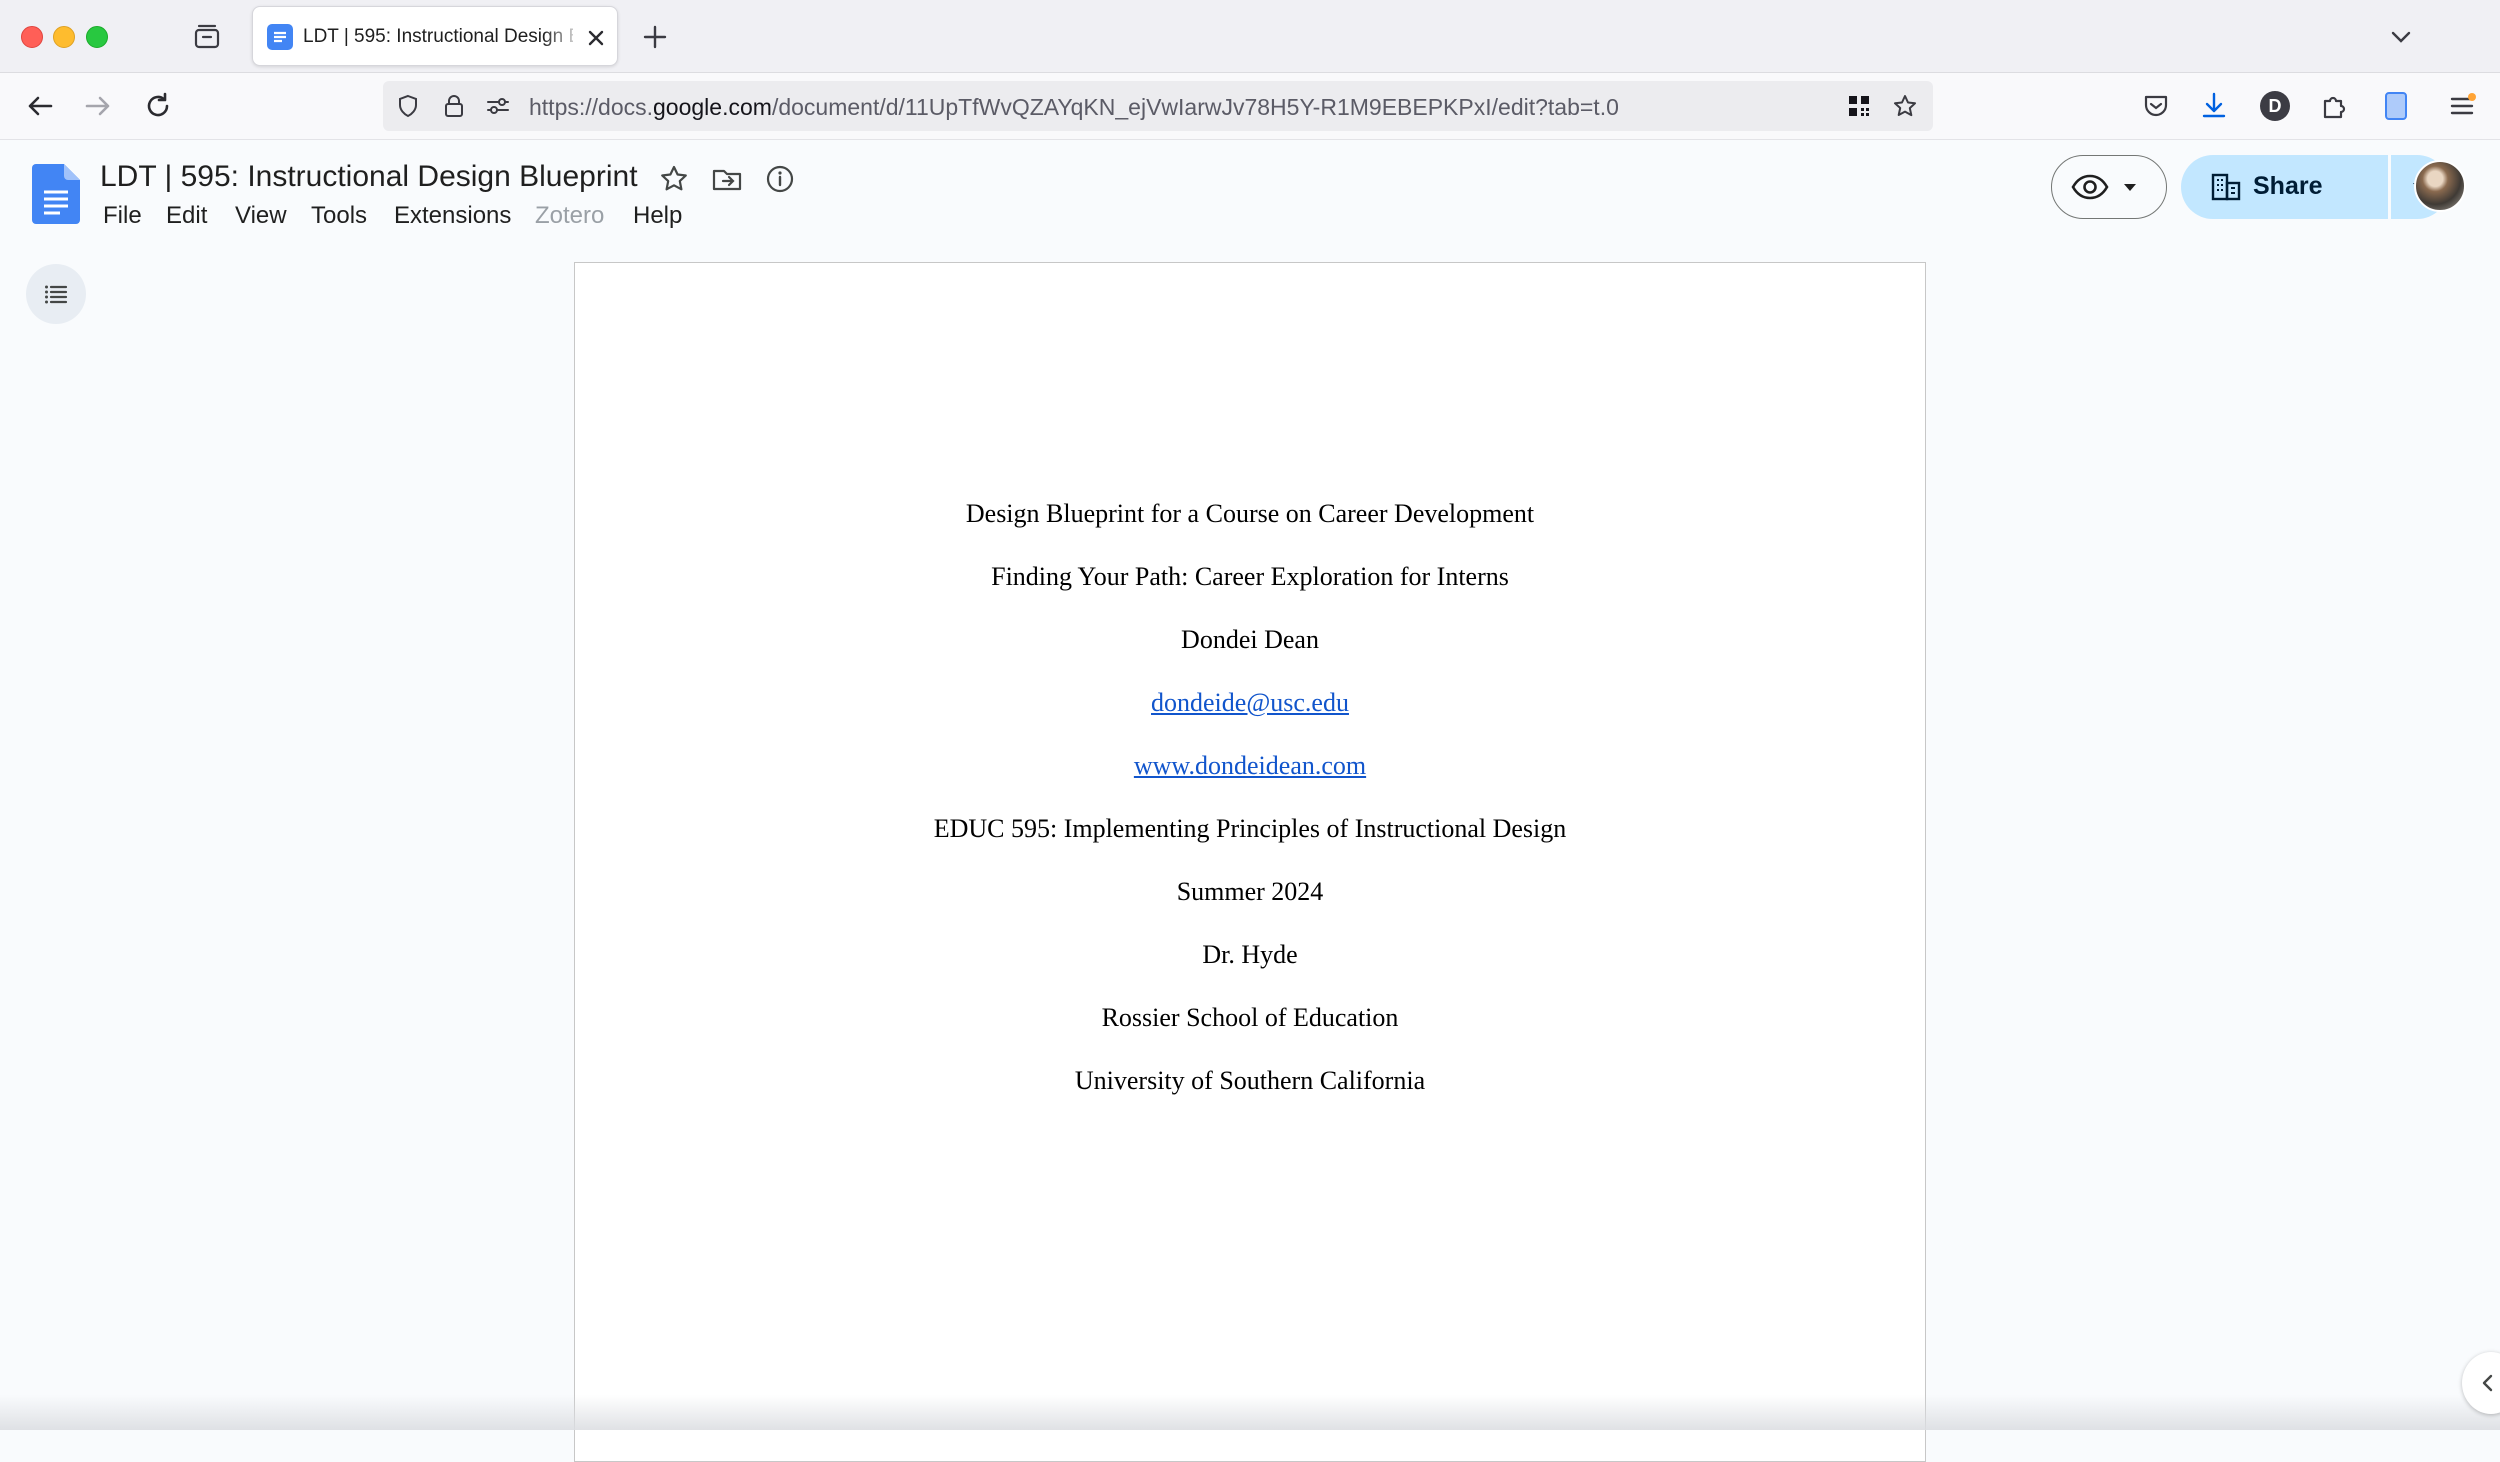  What do you see at coordinates (2109, 187) in the screenshot?
I see `viewing-mode-button` at bounding box center [2109, 187].